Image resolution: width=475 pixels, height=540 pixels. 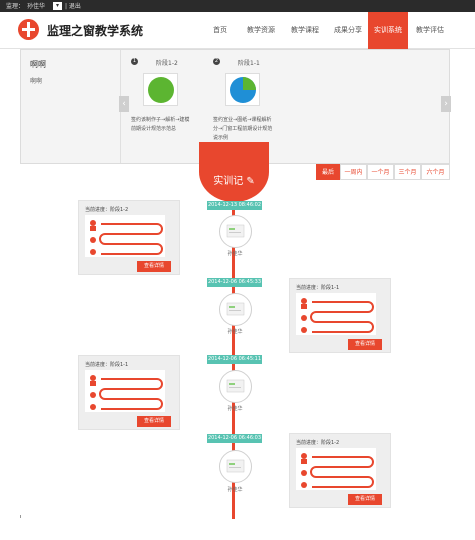 What do you see at coordinates (234, 438) in the screenshot?
I see `timeline-date: 2014-12-06 06:46:03` at bounding box center [234, 438].